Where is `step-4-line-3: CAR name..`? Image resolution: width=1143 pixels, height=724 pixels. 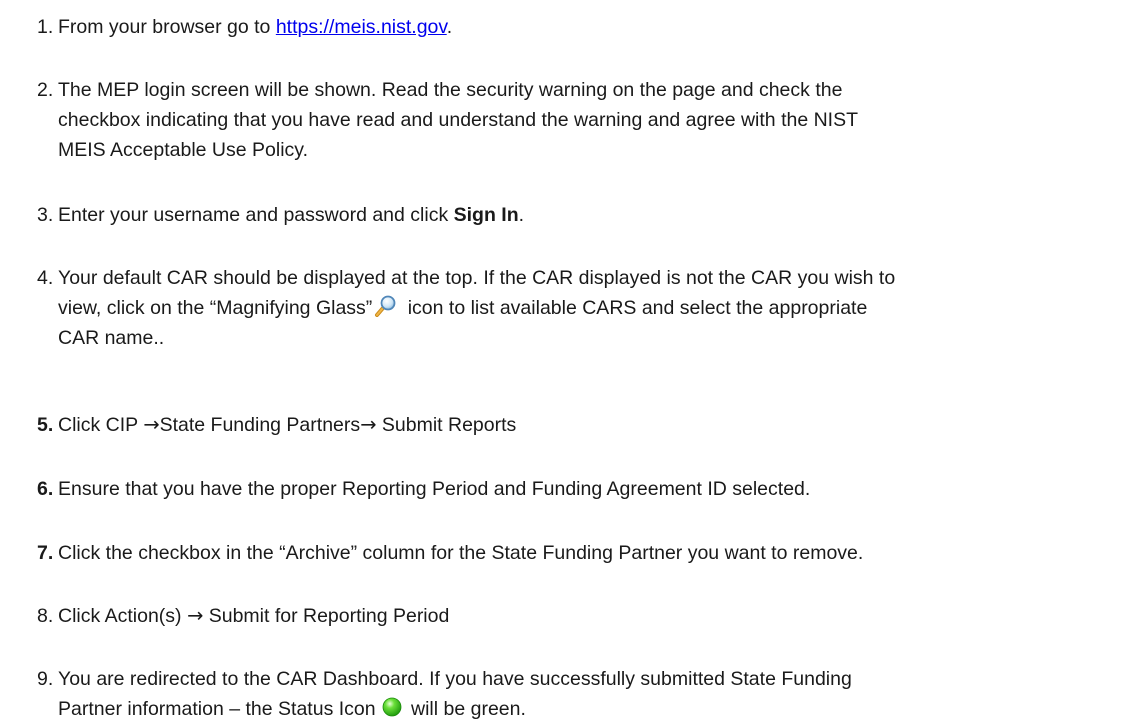 step-4-line-3: CAR name.. is located at coordinates (111, 338).